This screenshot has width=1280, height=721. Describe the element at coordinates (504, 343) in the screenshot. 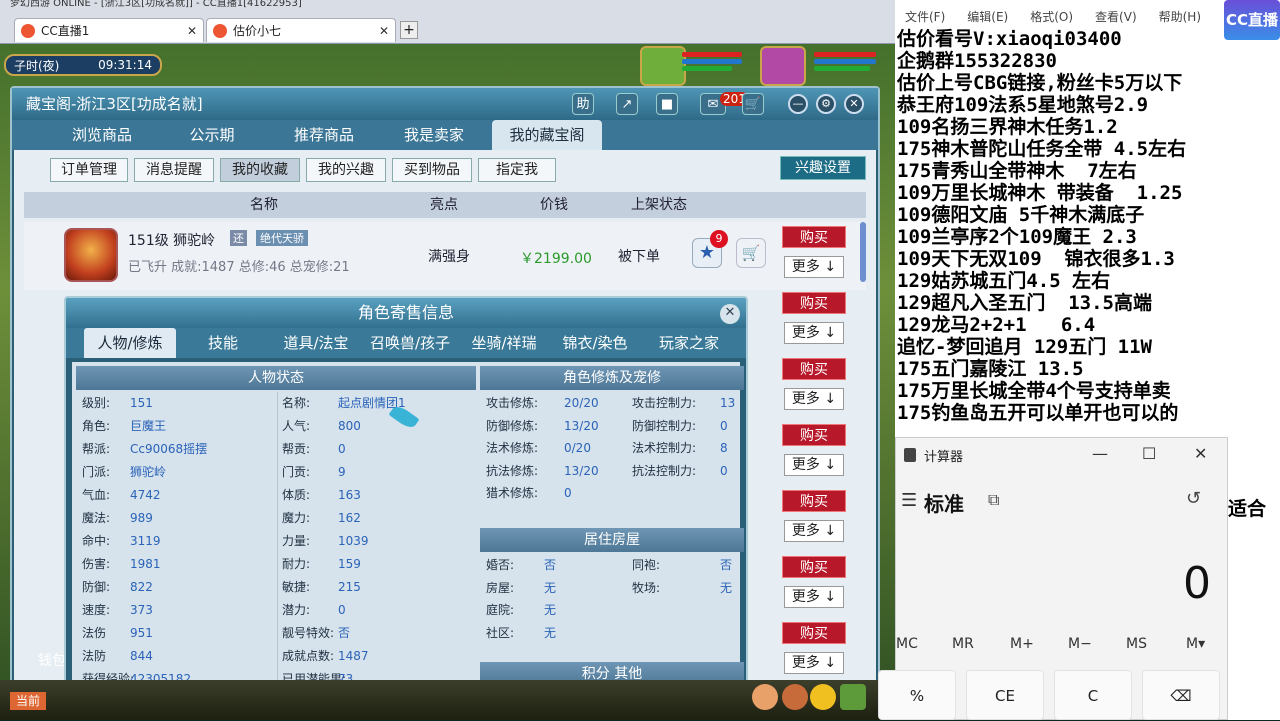

I see `tab-mounts: 坐骑/祥瑞` at that location.